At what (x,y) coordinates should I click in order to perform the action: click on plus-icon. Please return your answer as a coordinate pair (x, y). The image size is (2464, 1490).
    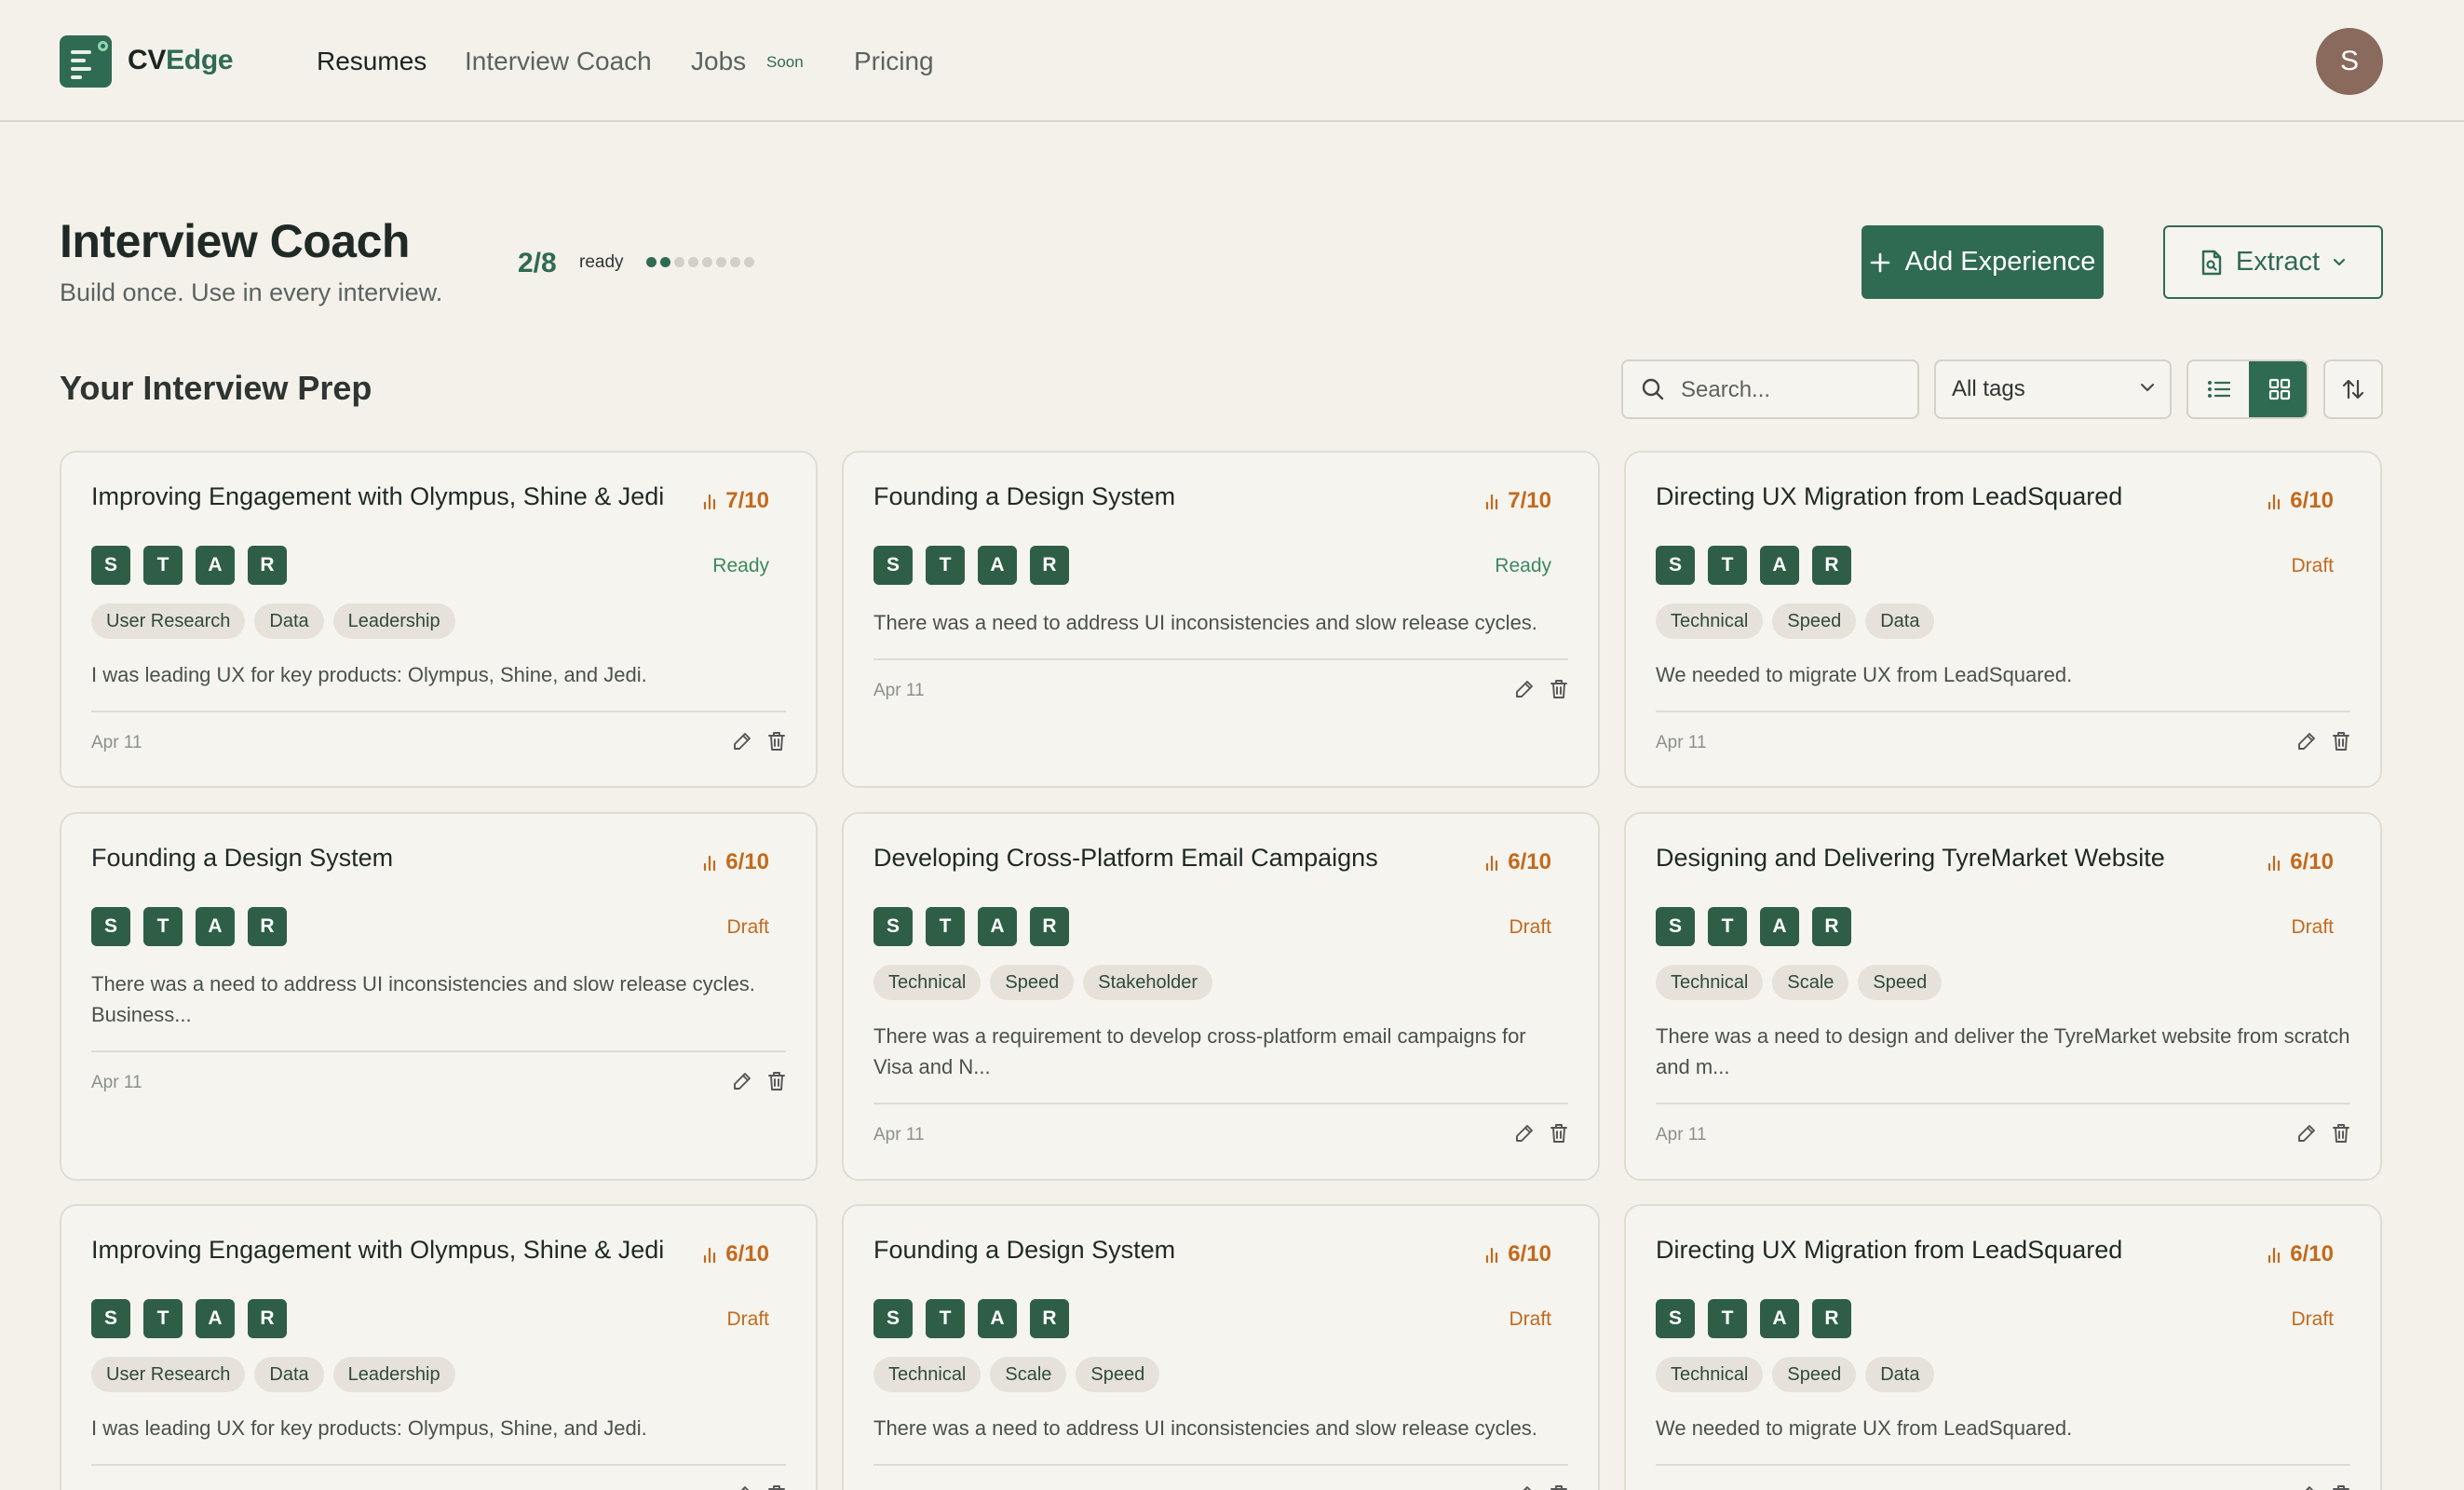
    Looking at the image, I should click on (1879, 262).